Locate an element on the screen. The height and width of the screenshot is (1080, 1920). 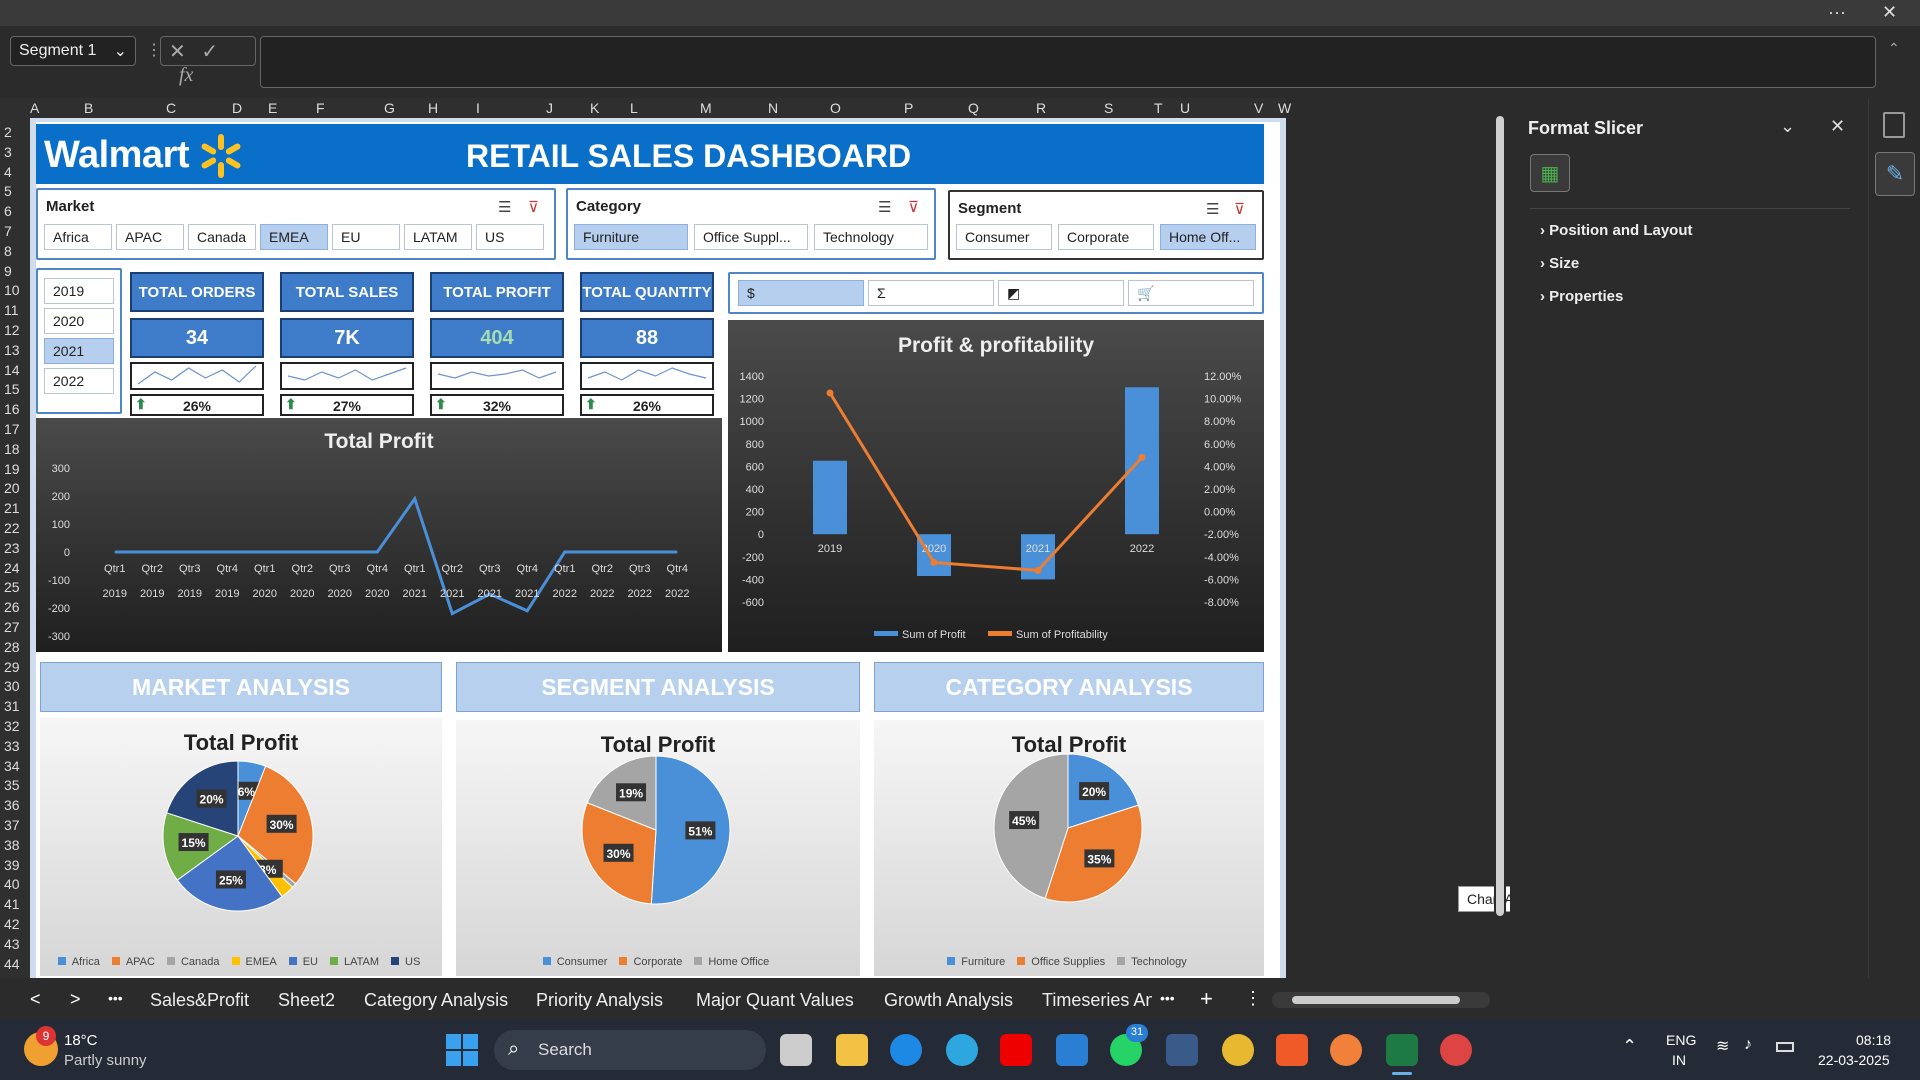
tab-next-icon: > is located at coordinates (75, 999).